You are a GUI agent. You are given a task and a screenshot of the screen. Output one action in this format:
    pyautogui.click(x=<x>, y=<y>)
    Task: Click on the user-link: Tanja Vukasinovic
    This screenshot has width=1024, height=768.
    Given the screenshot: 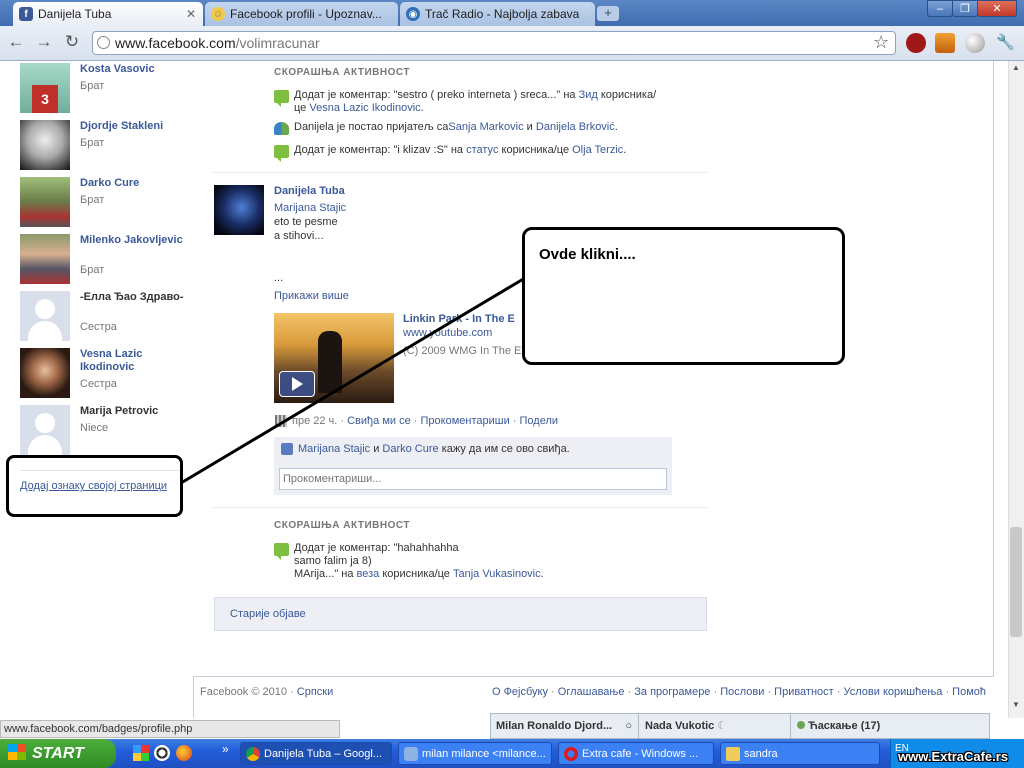 What is the action you would take?
    pyautogui.click(x=497, y=574)
    